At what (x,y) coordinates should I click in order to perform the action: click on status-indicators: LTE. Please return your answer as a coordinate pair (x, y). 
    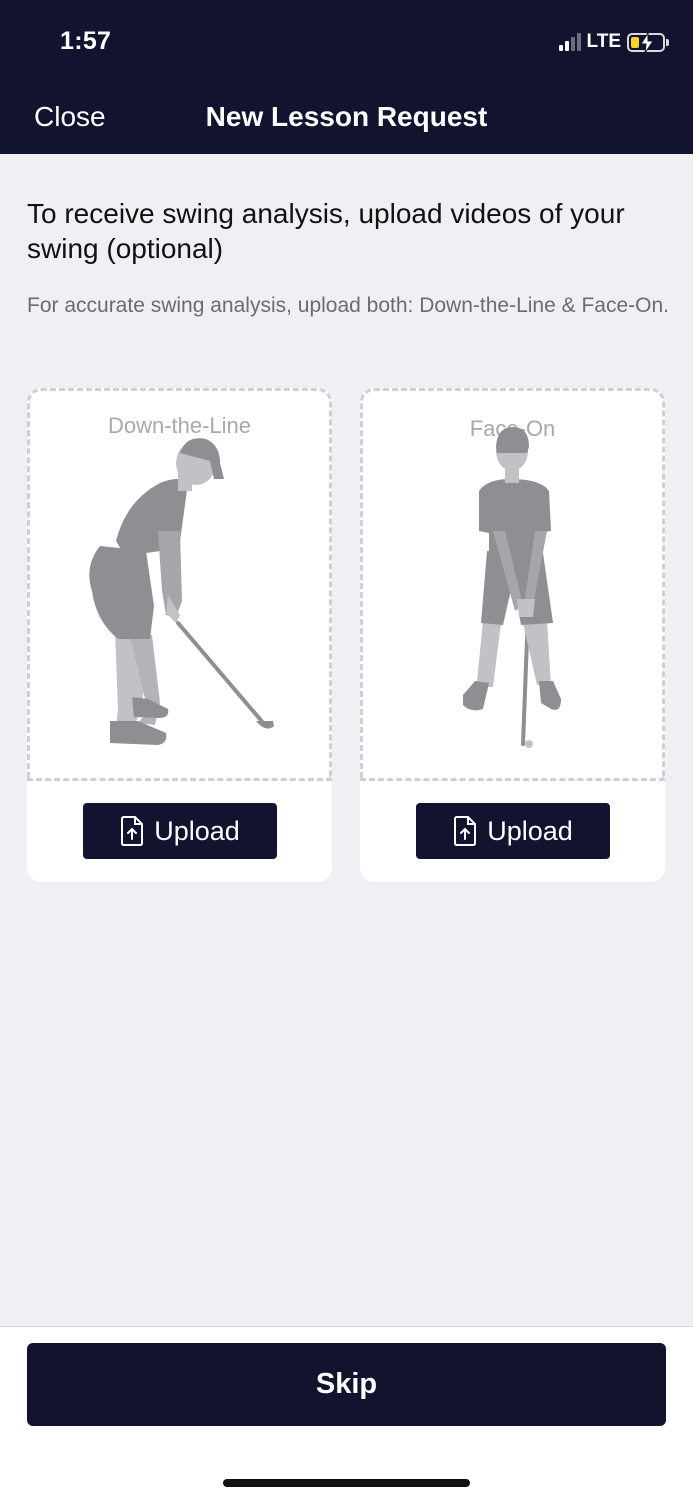
    Looking at the image, I should click on (613, 42).